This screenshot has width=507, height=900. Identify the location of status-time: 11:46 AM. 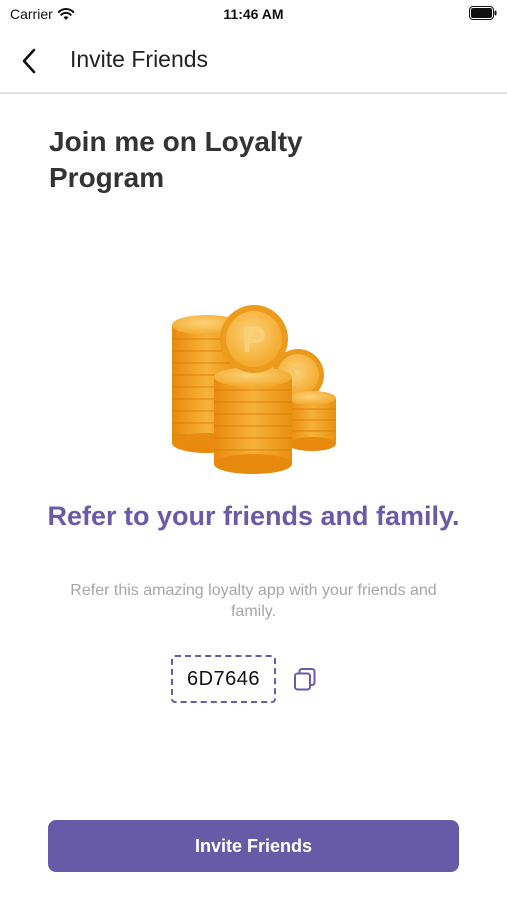
(253, 14).